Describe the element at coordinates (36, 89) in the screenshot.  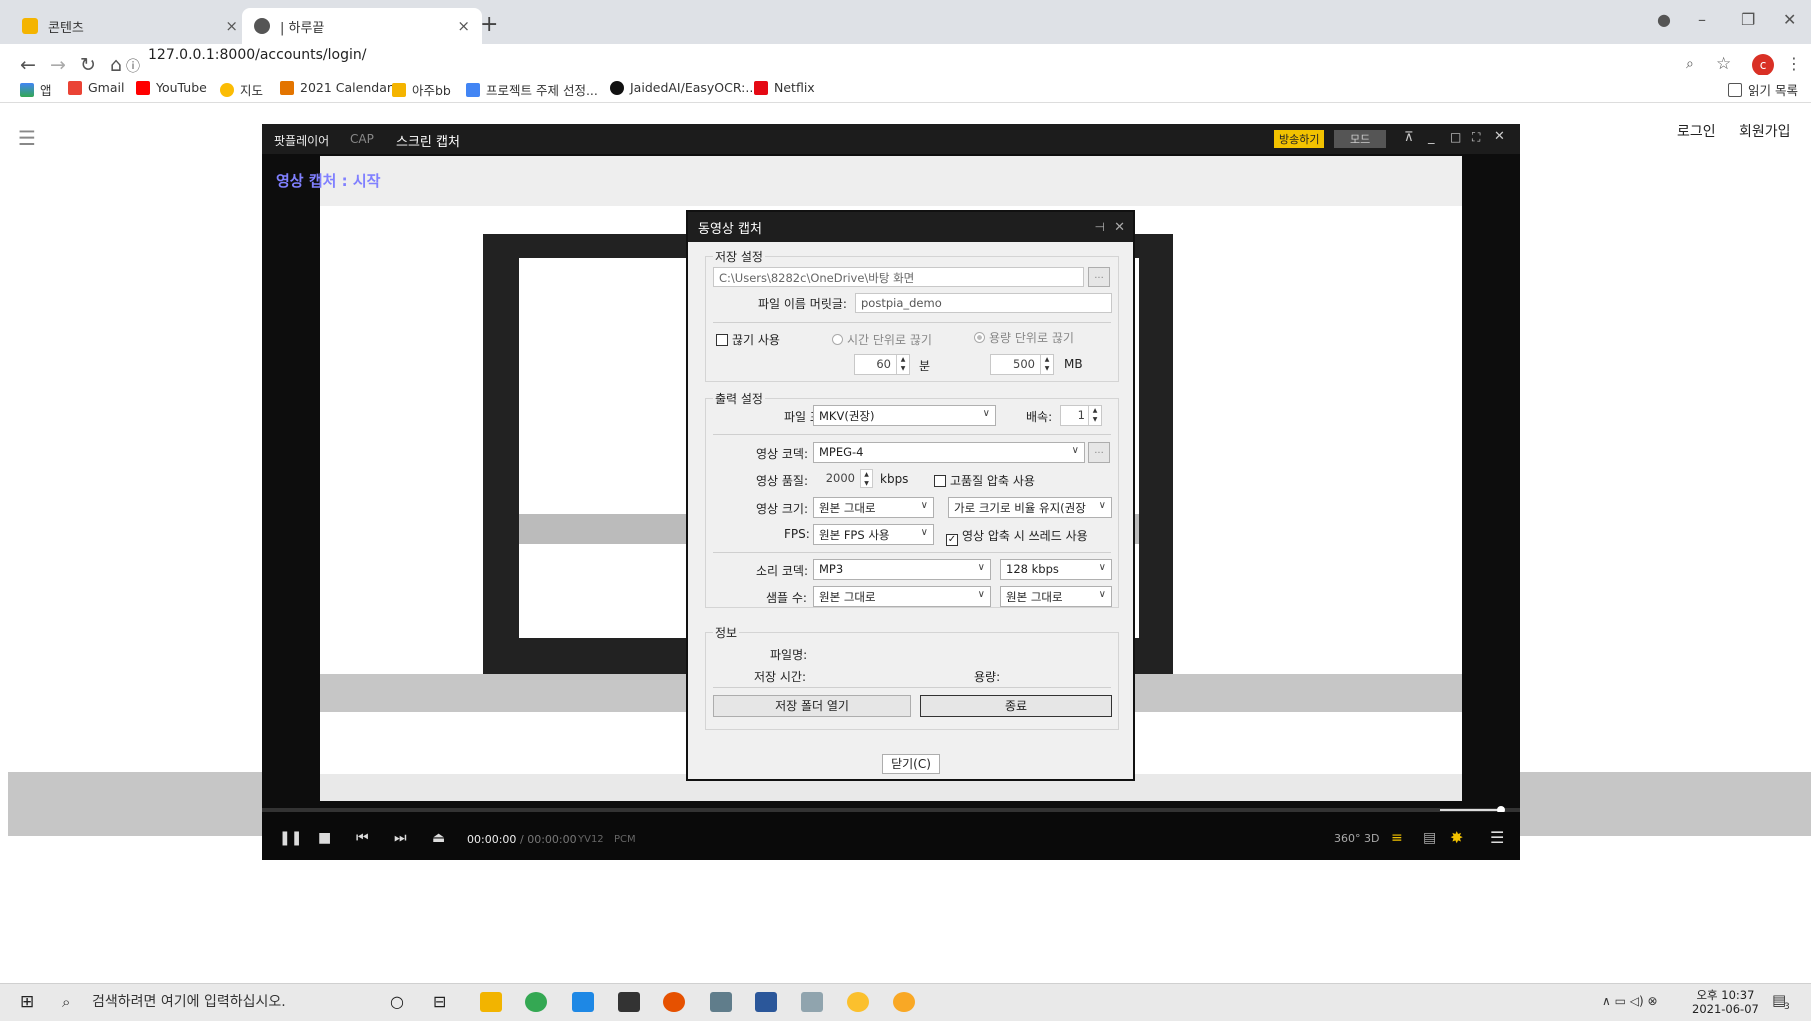
I see `bookmark-apps: 앱` at that location.